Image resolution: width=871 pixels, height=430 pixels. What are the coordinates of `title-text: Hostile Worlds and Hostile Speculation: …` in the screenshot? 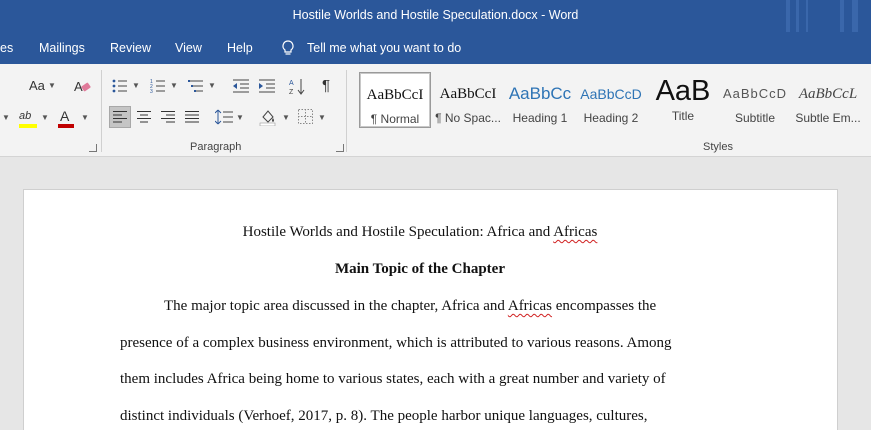 It's located at (398, 232).